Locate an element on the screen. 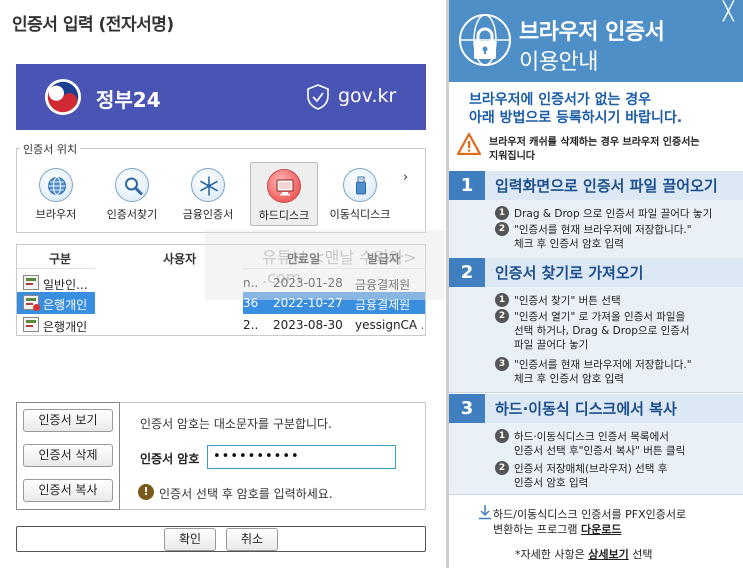 The width and height of the screenshot is (743, 568). cancel-button: 취소 is located at coordinates (252, 539).